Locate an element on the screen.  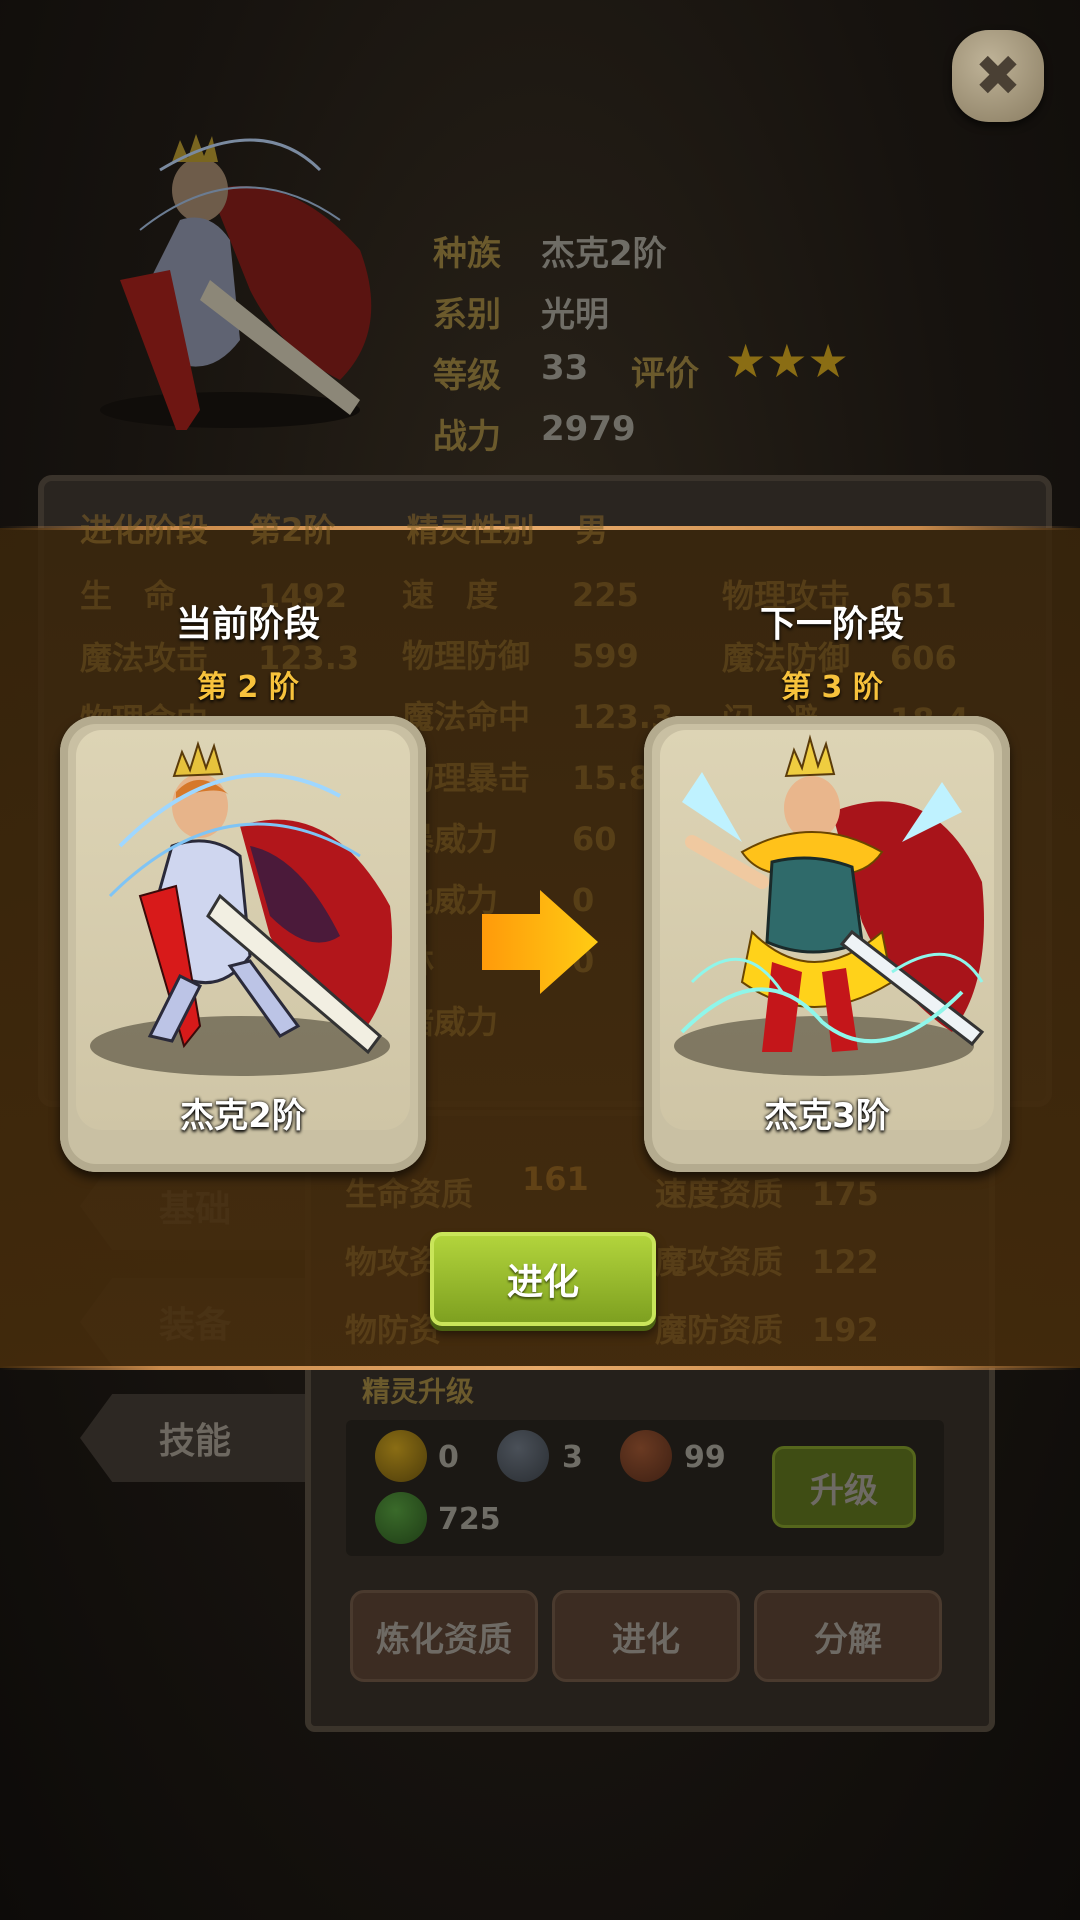
type-label: 系别 is located at coordinates (467, 315).